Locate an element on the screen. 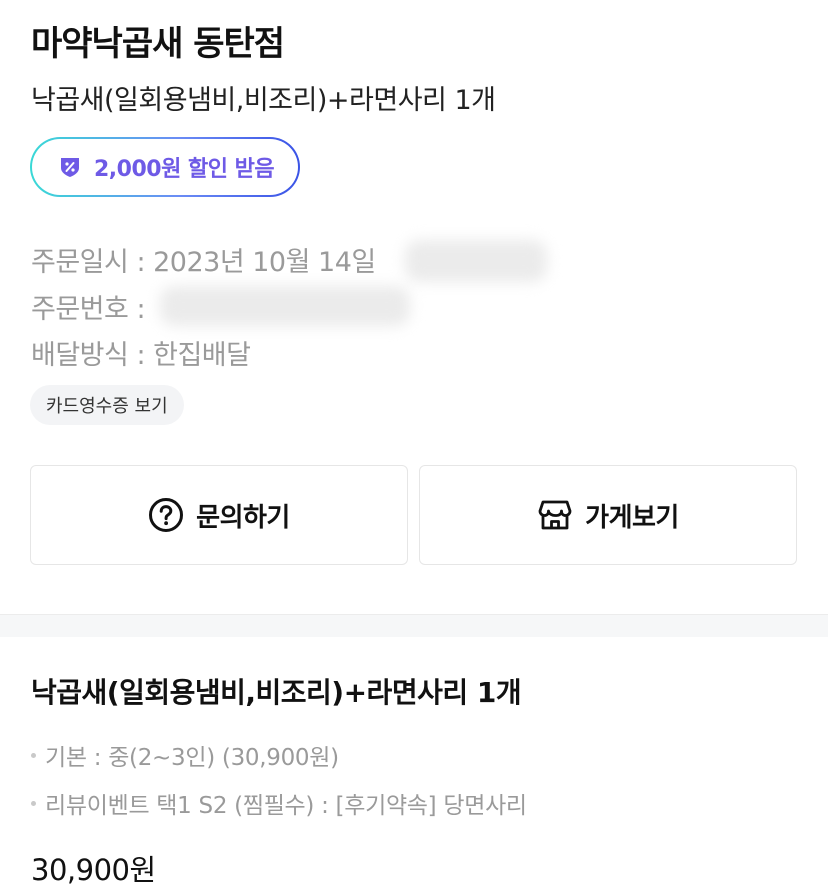  inquiry-button: 문의하기 is located at coordinates (219, 515).